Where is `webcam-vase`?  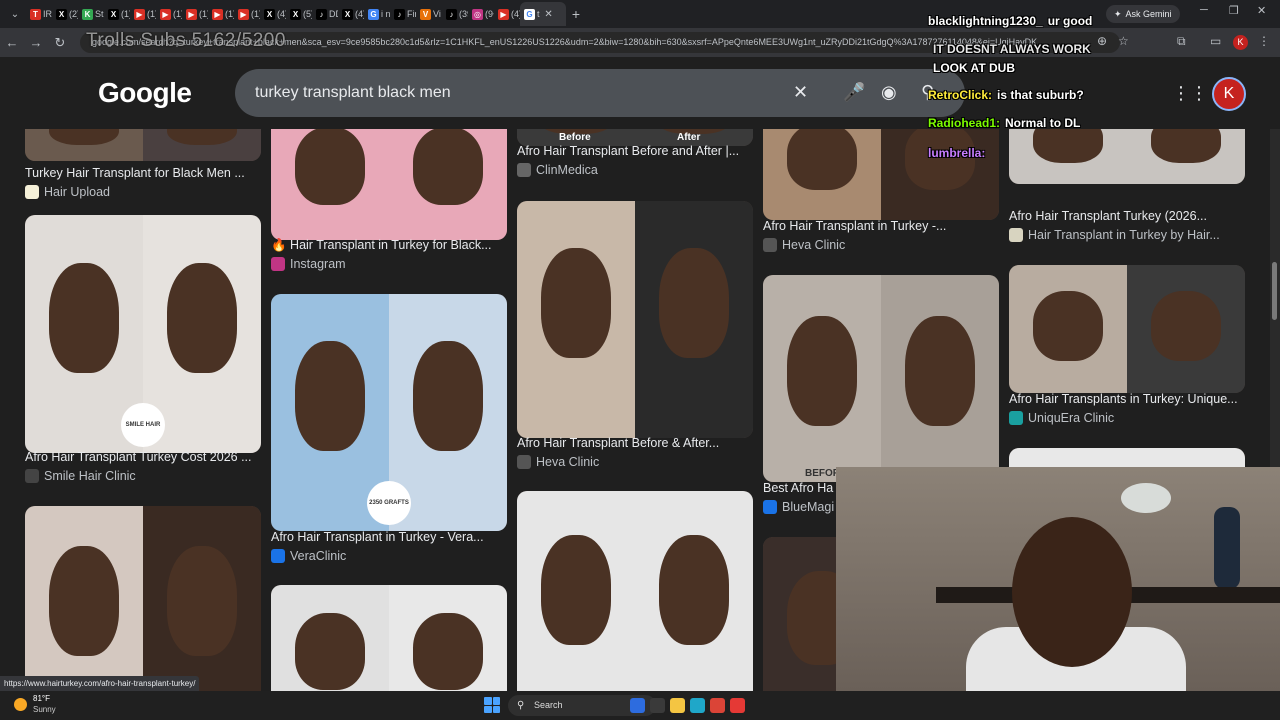
webcam-vase is located at coordinates (1227, 548).